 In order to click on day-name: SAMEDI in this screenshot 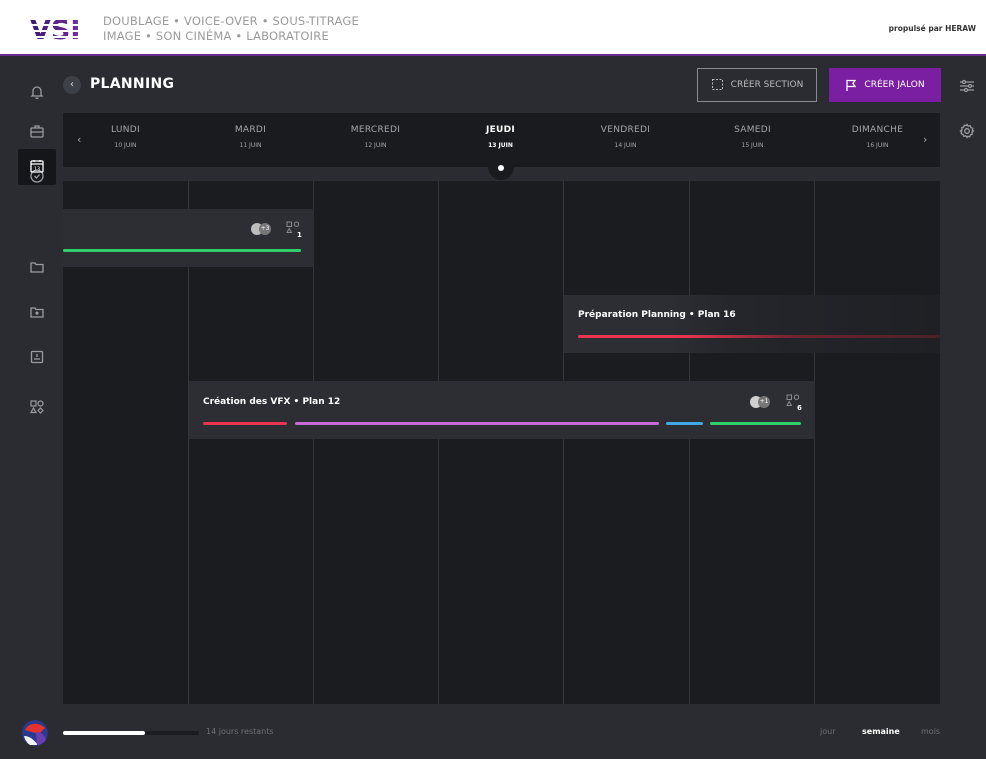, I will do `click(752, 130)`.